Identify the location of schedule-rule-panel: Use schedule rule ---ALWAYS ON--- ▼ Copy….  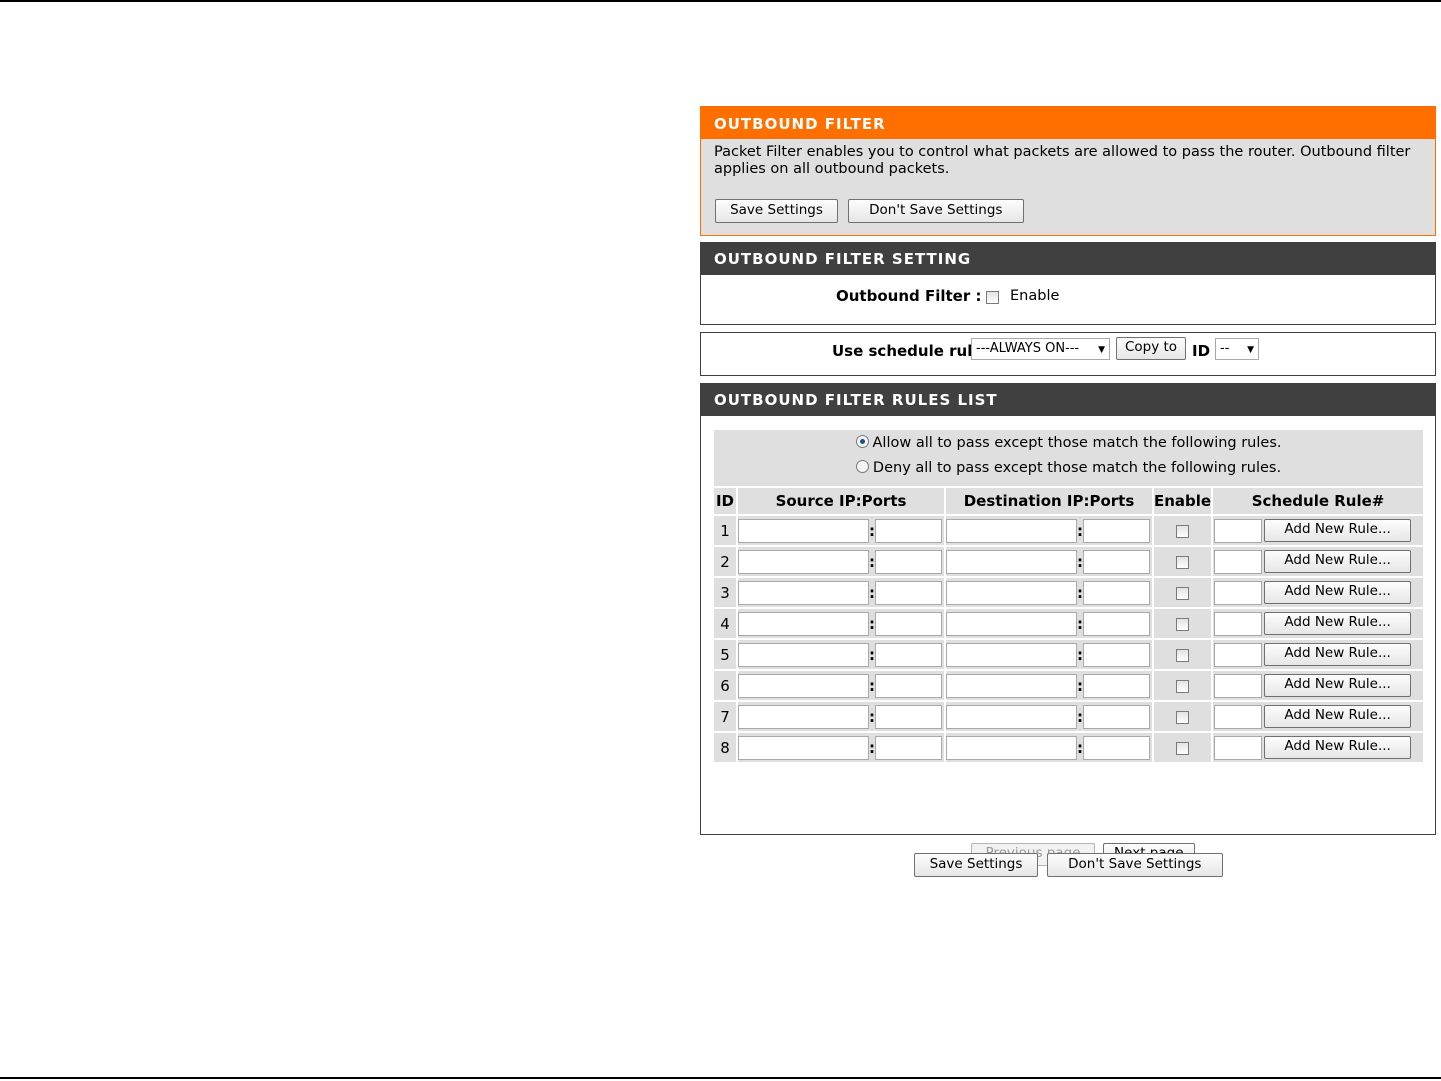
(1068, 354).